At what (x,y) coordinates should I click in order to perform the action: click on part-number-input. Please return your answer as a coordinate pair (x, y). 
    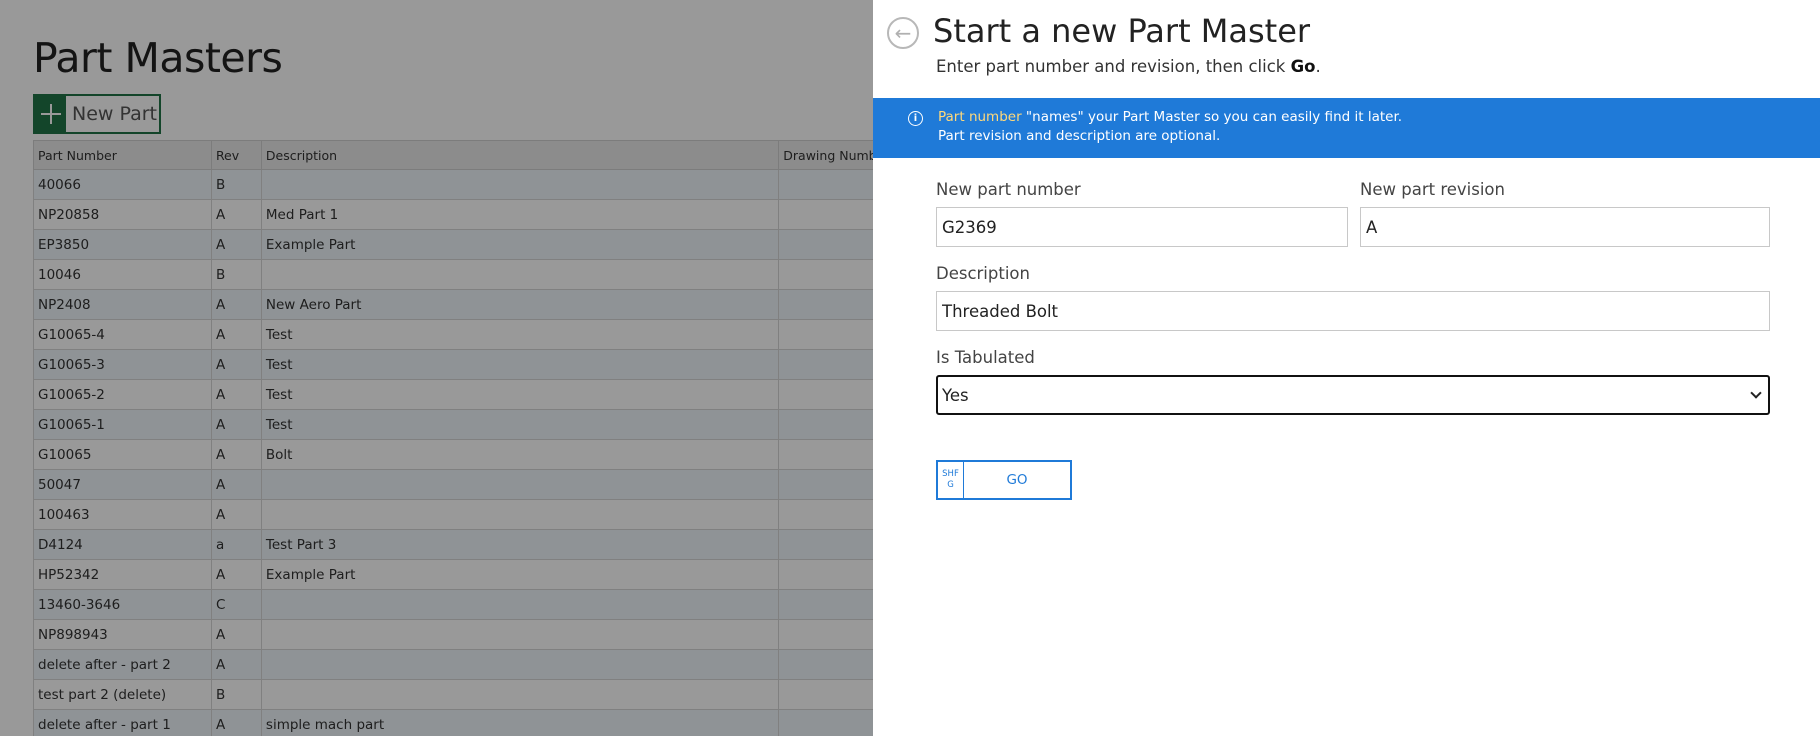
    Looking at the image, I should click on (1142, 227).